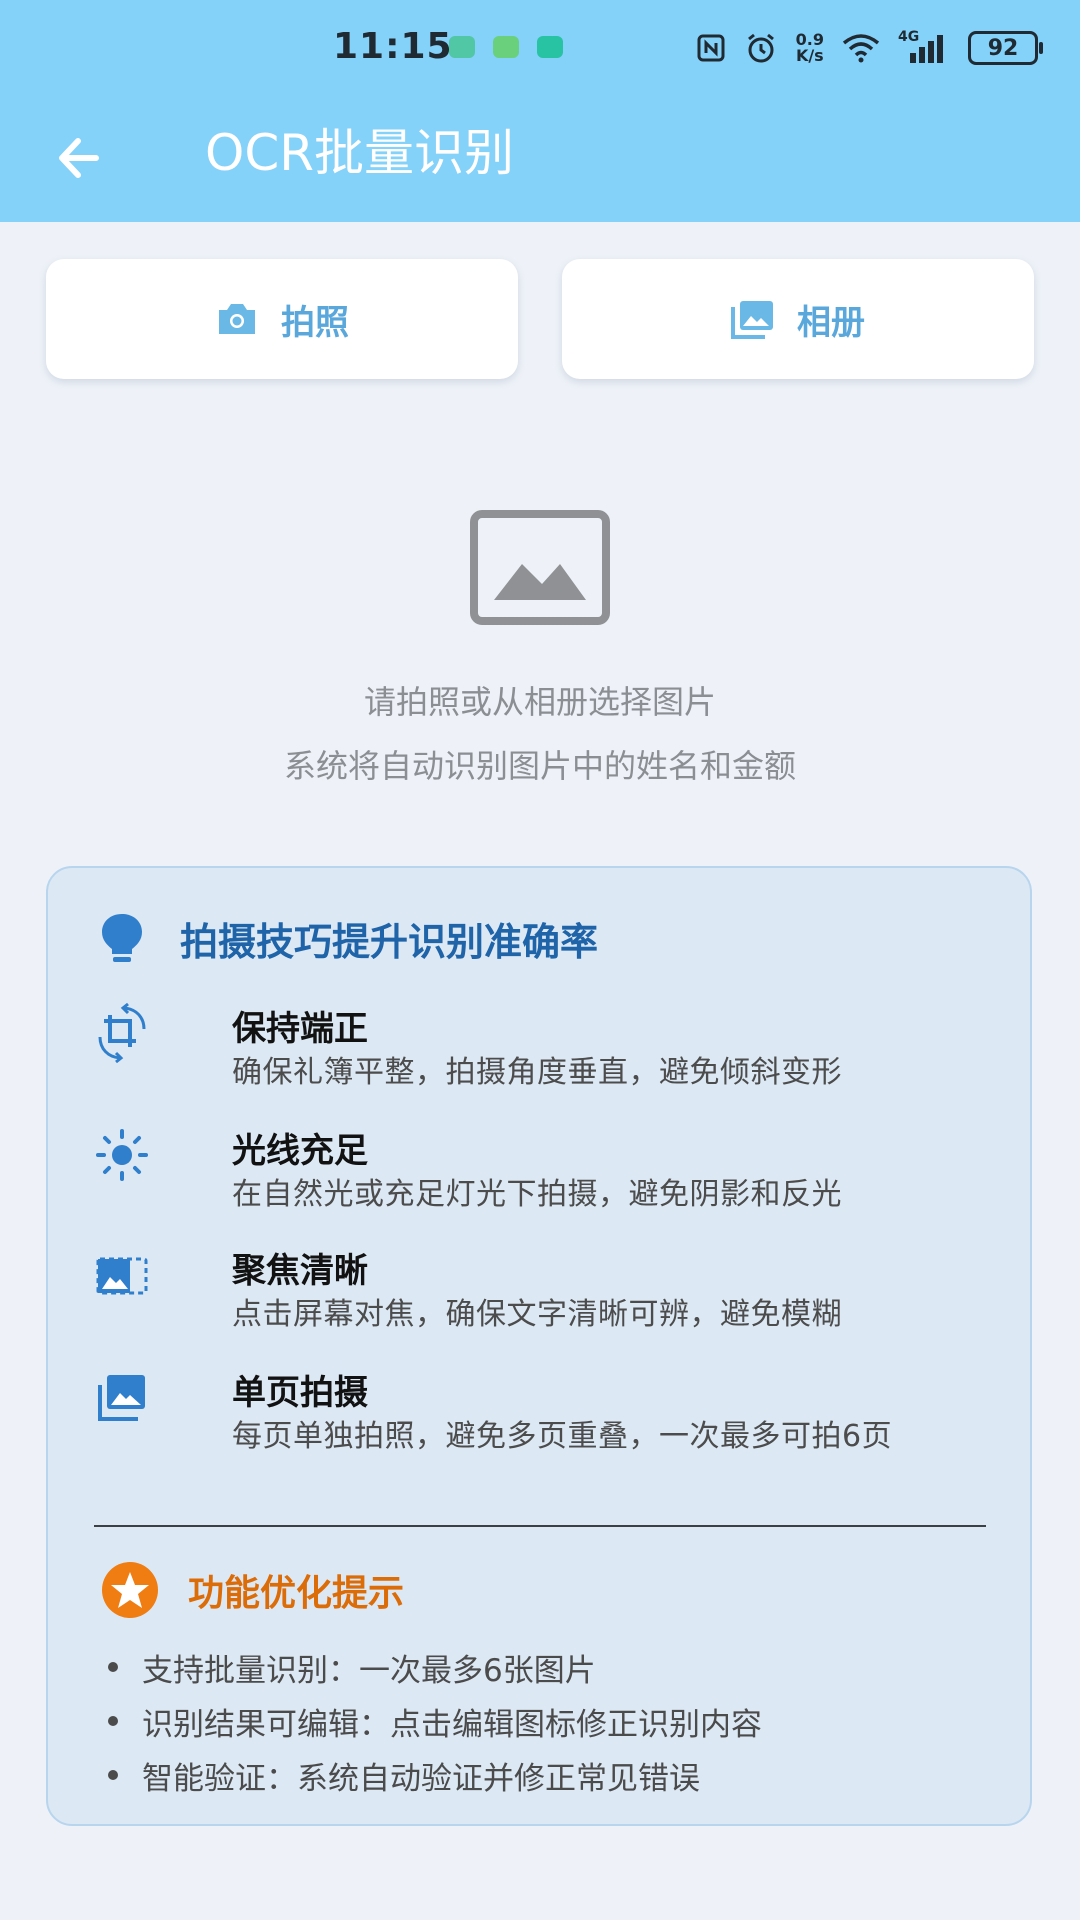 Image resolution: width=1080 pixels, height=1920 pixels. I want to click on lightbulb-icon, so click(122, 938).